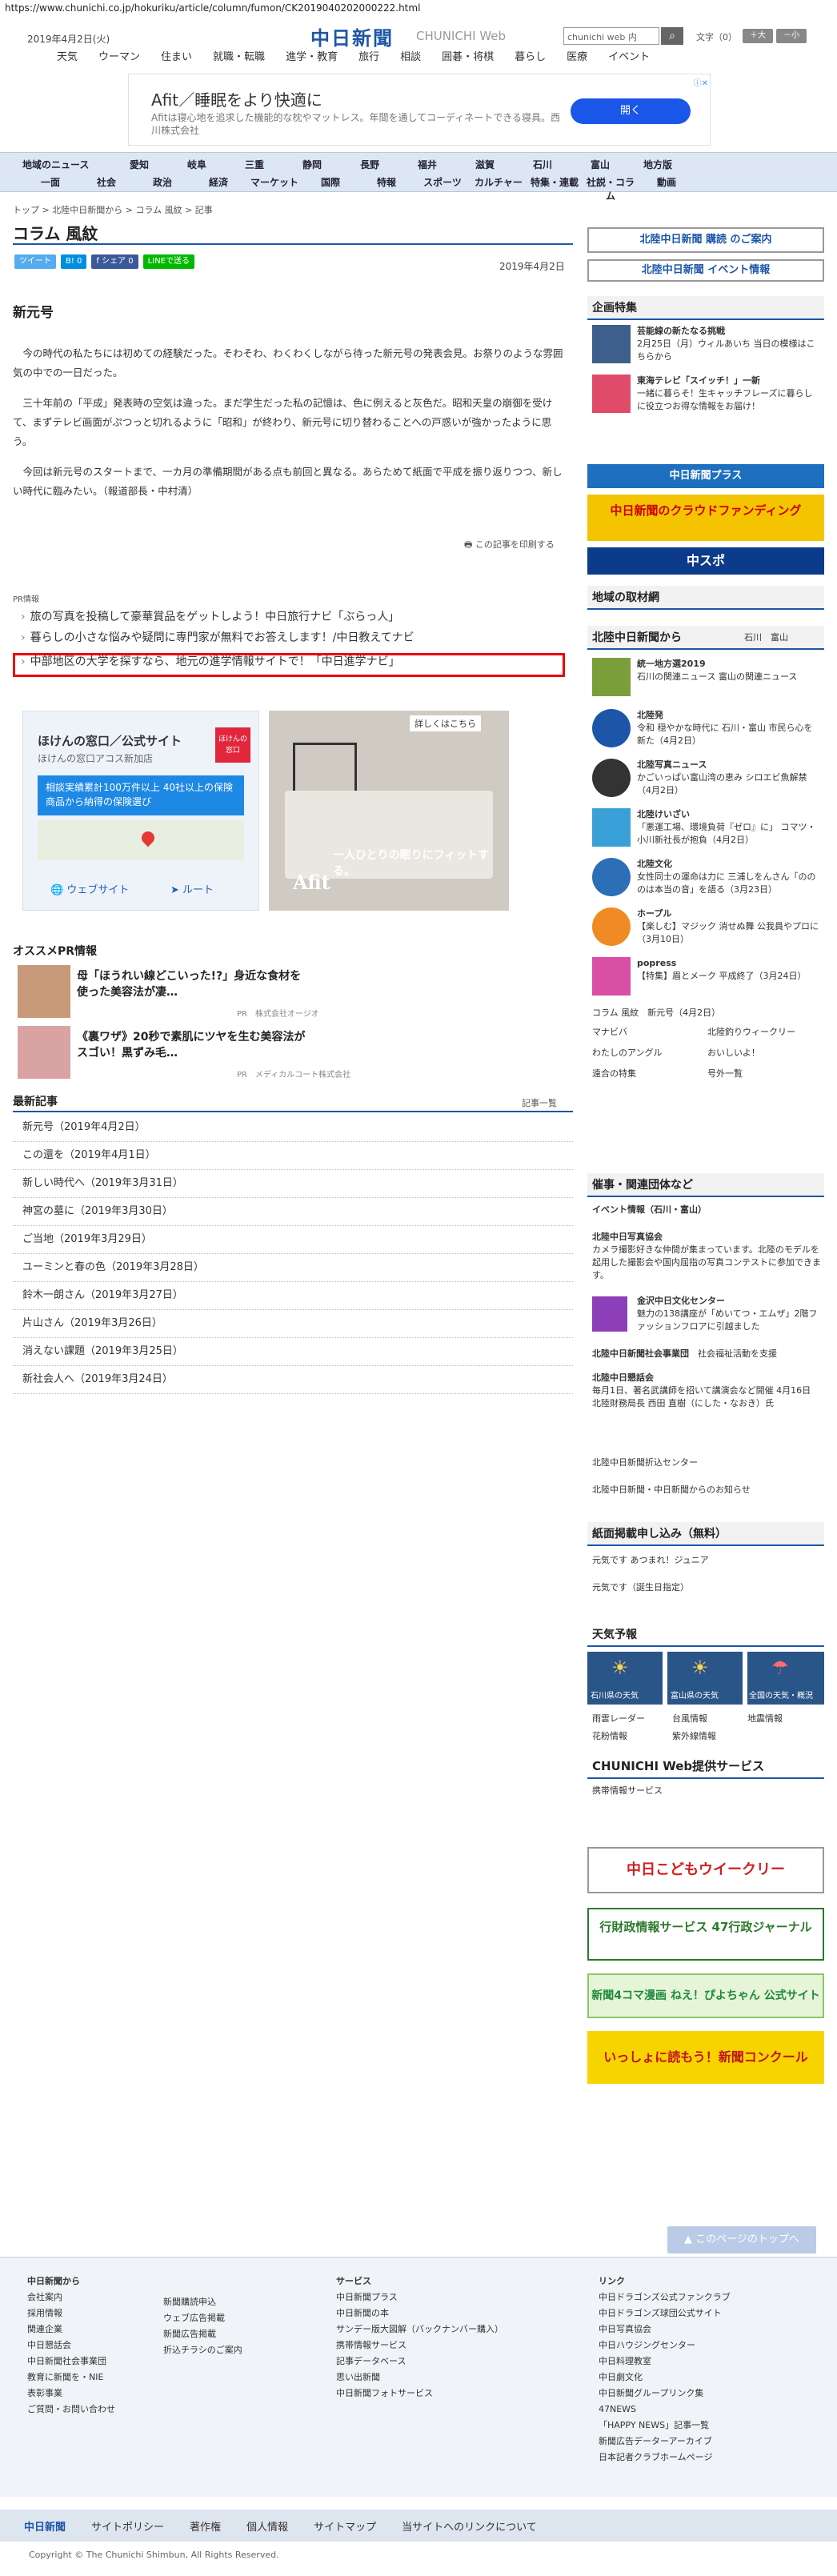 The width and height of the screenshot is (837, 2576). Describe the element at coordinates (729, 344) in the screenshot. I see `feature-item: 芸能線の新たなる挑戦 2月25日（月）ウィルあいち 当日の模様はこちらから` at that location.